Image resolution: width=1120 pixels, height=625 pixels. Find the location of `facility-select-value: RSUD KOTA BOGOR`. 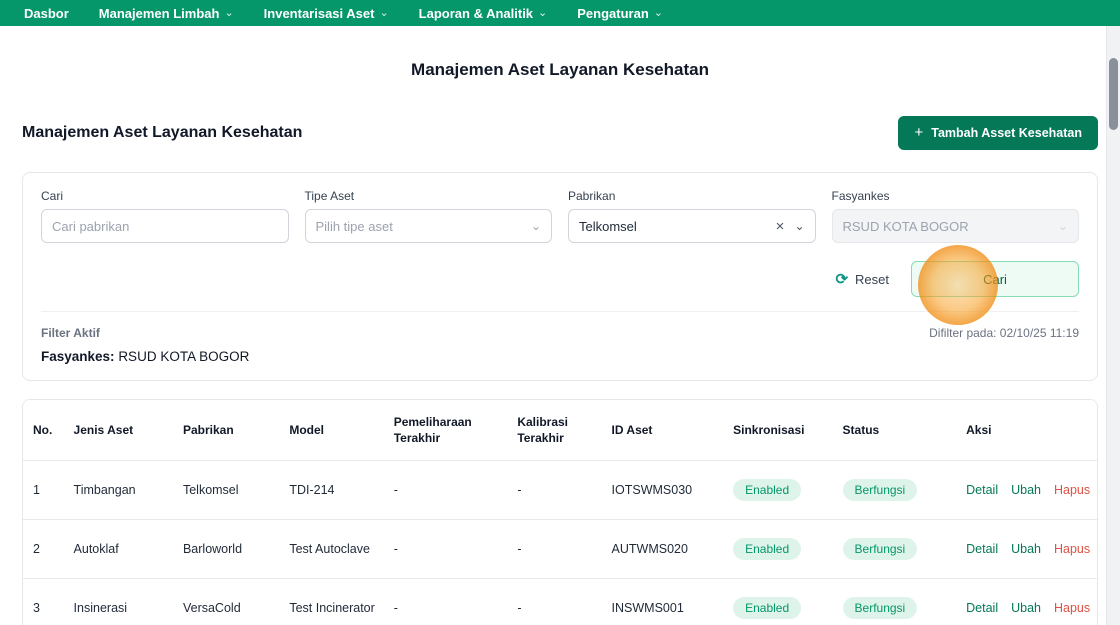

facility-select-value: RSUD KOTA BOGOR is located at coordinates (905, 226).